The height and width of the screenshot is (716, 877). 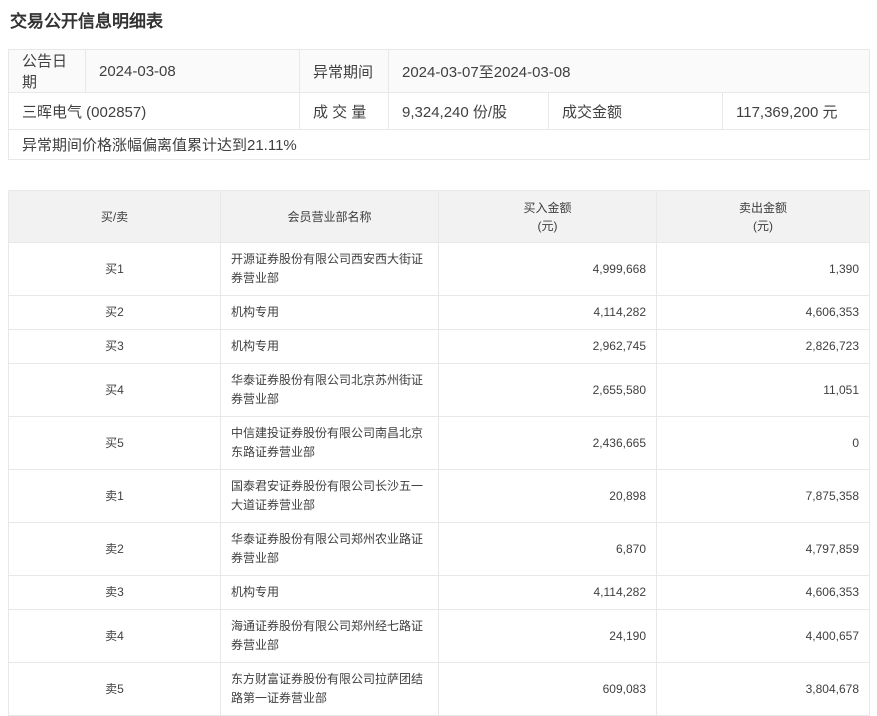 What do you see at coordinates (114, 496) in the screenshot?
I see `rank-cell: 卖1` at bounding box center [114, 496].